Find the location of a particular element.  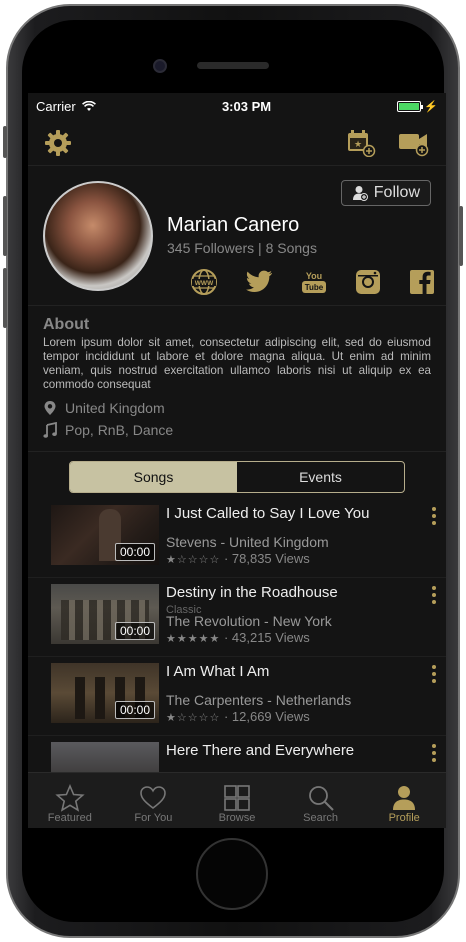

home-button is located at coordinates (232, 874).